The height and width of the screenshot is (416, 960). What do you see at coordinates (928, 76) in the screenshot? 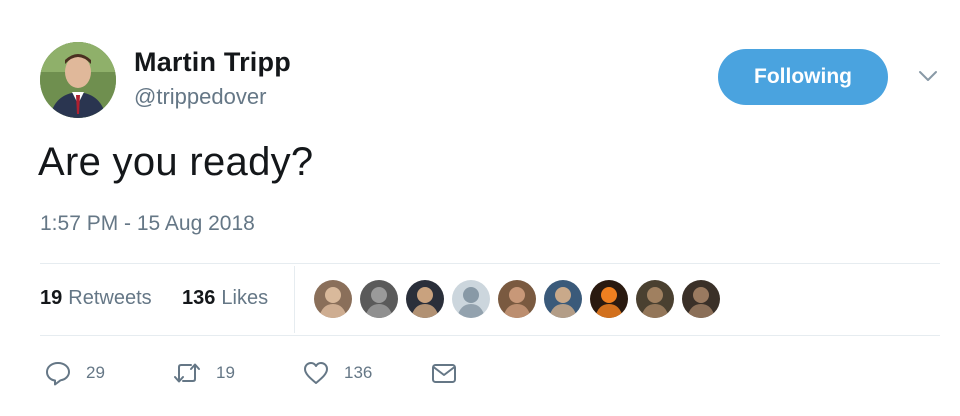
I see `chevron-down-icon` at bounding box center [928, 76].